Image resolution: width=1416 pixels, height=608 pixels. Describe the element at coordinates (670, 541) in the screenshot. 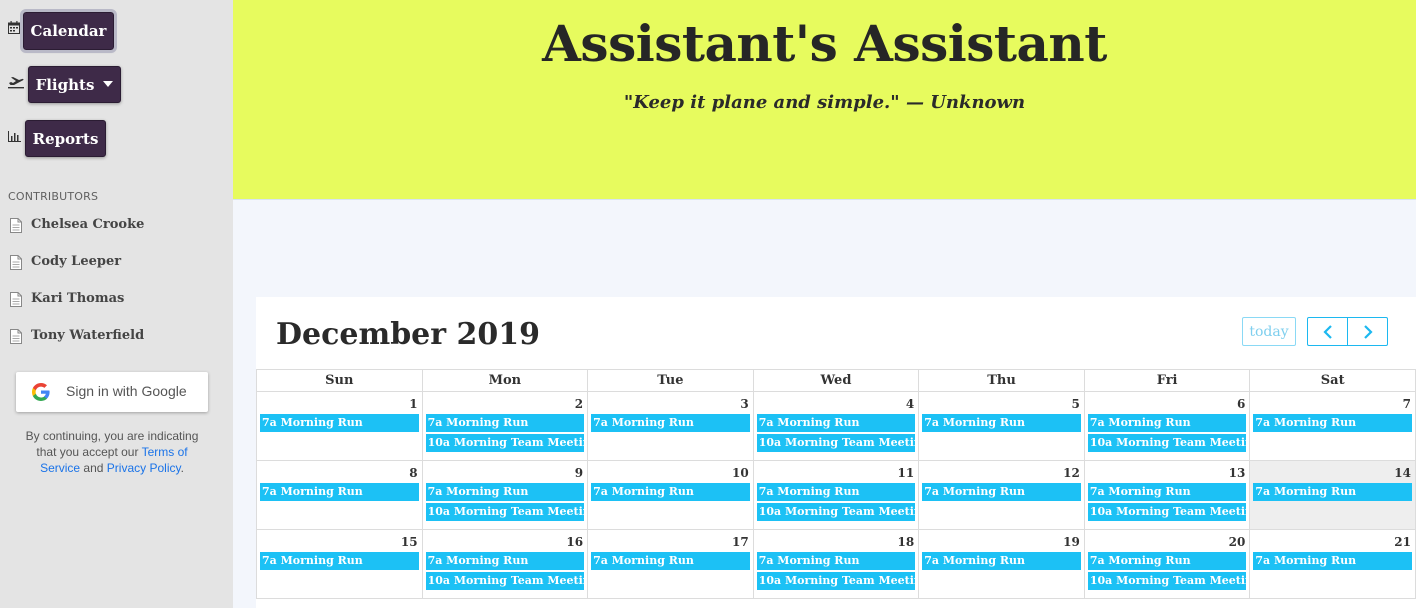

I see `day-number: 17` at that location.